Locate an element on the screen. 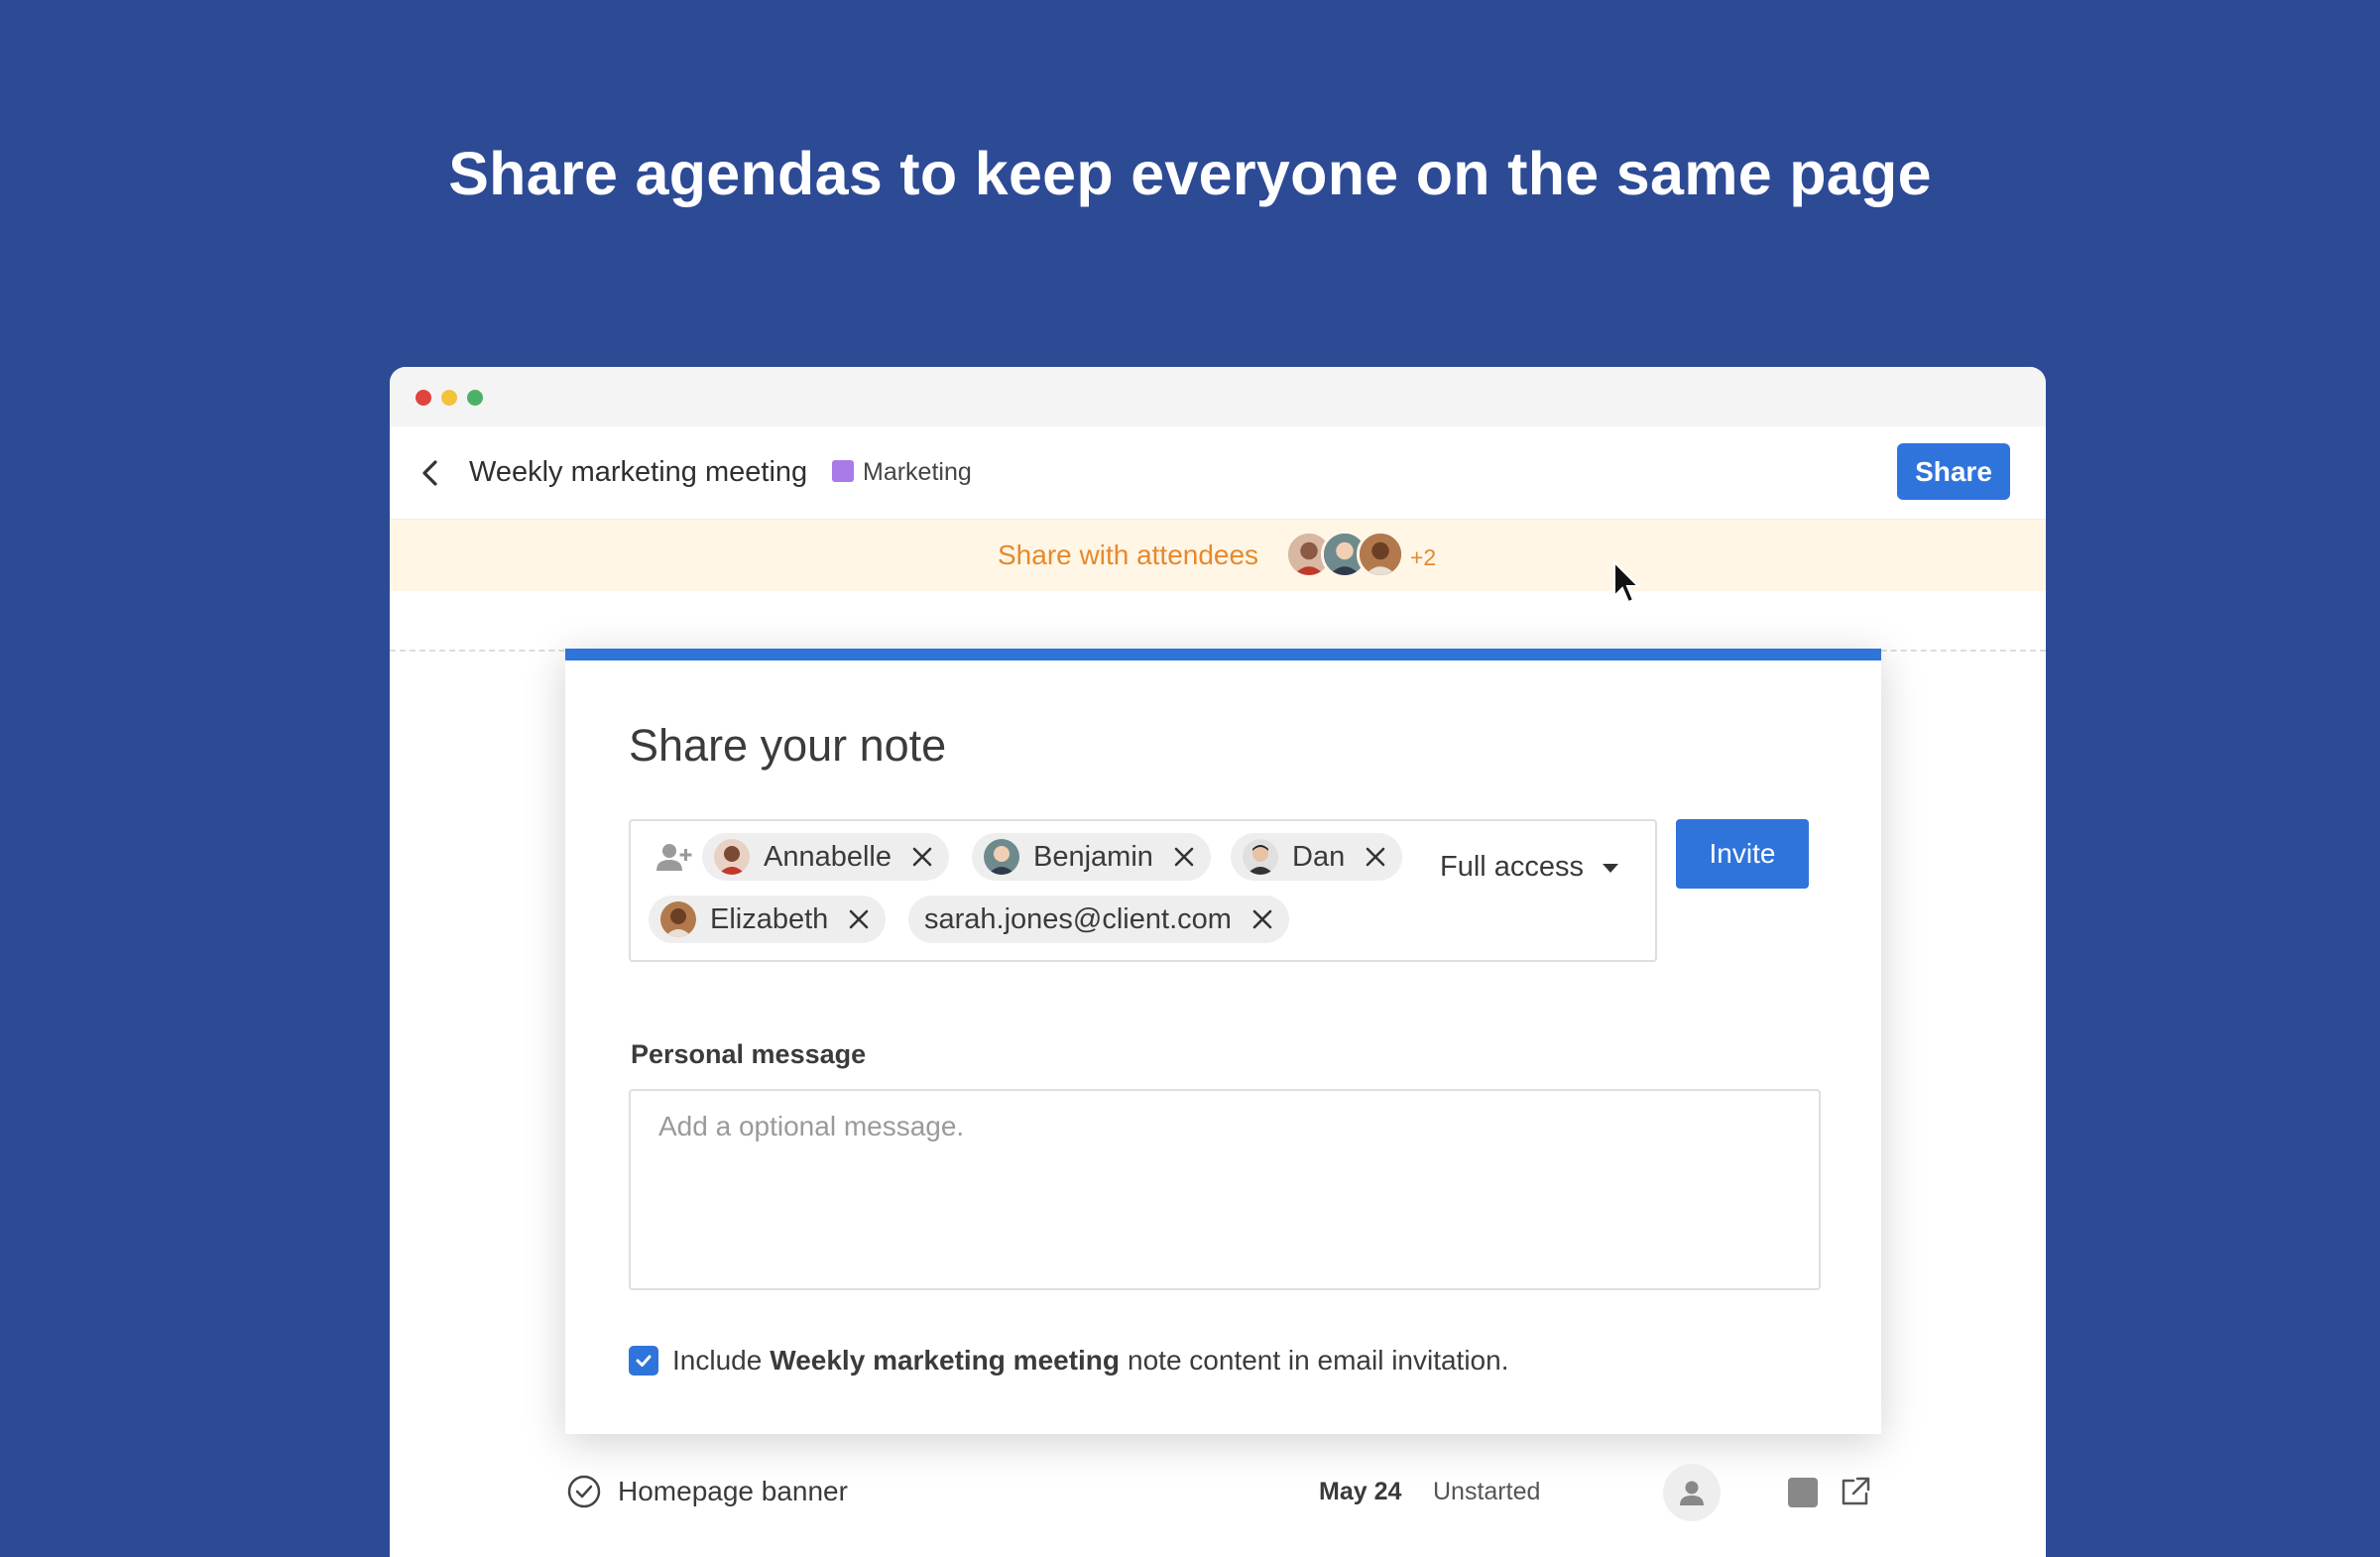 This screenshot has height=1557, width=2380. recipient-name: Dan is located at coordinates (1319, 856).